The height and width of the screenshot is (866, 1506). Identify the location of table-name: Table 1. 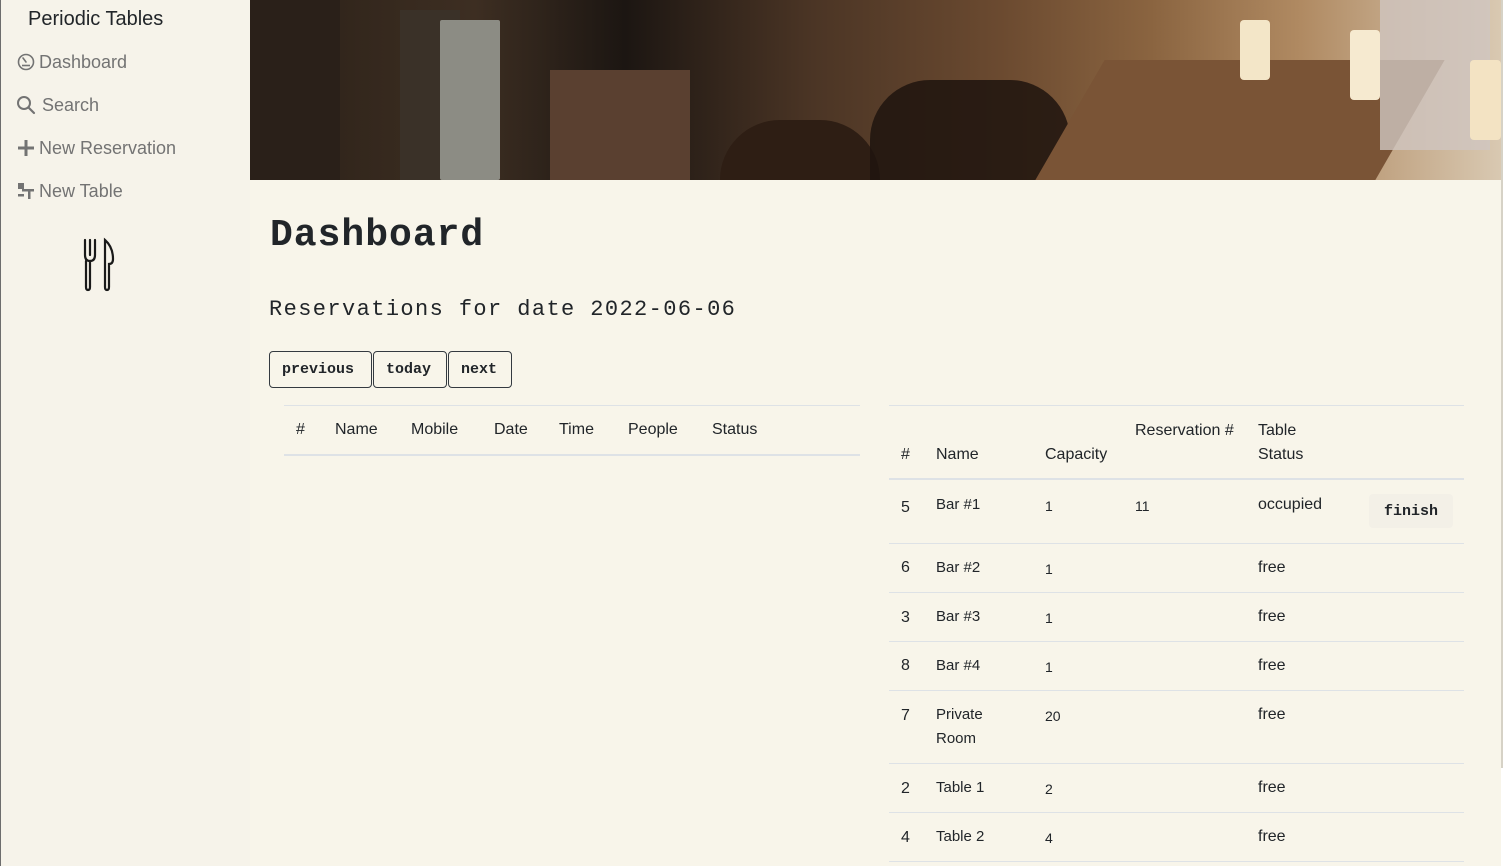
(960, 787).